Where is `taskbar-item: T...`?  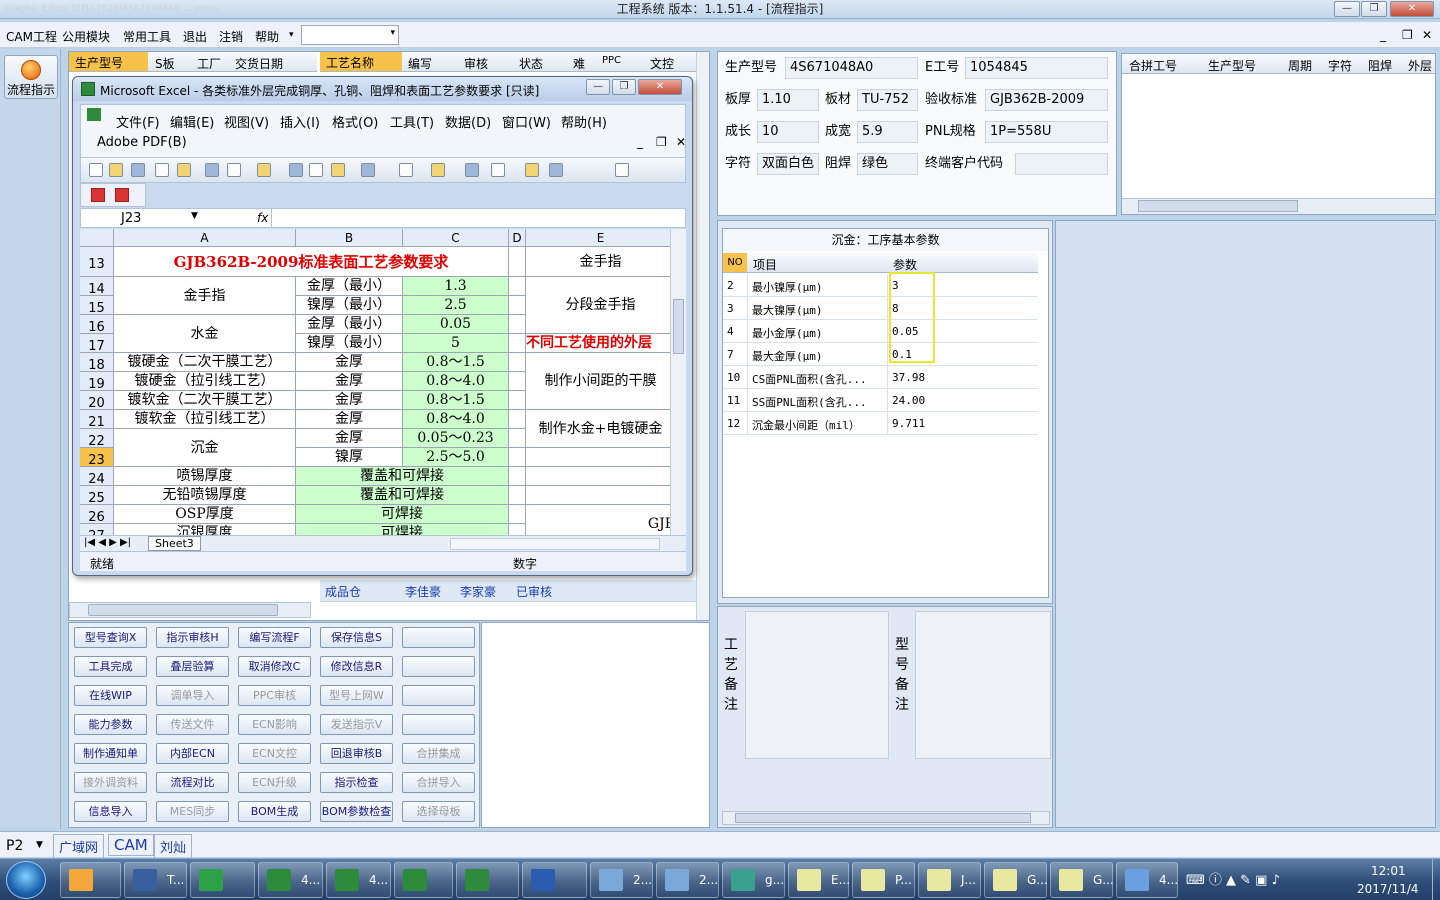 taskbar-item: T... is located at coordinates (155, 880).